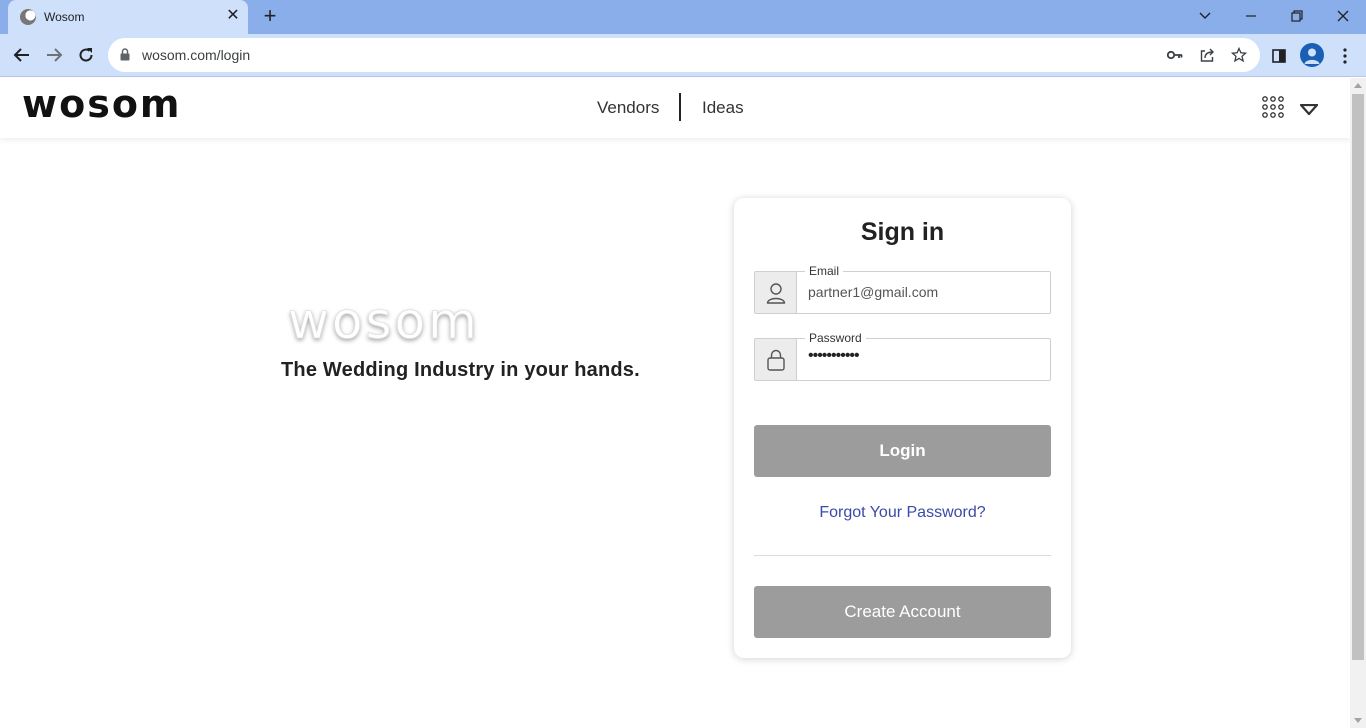 The width and height of the screenshot is (1366, 728). Describe the element at coordinates (902, 513) in the screenshot. I see `forgot-password-link: Forgot Your Password?` at that location.